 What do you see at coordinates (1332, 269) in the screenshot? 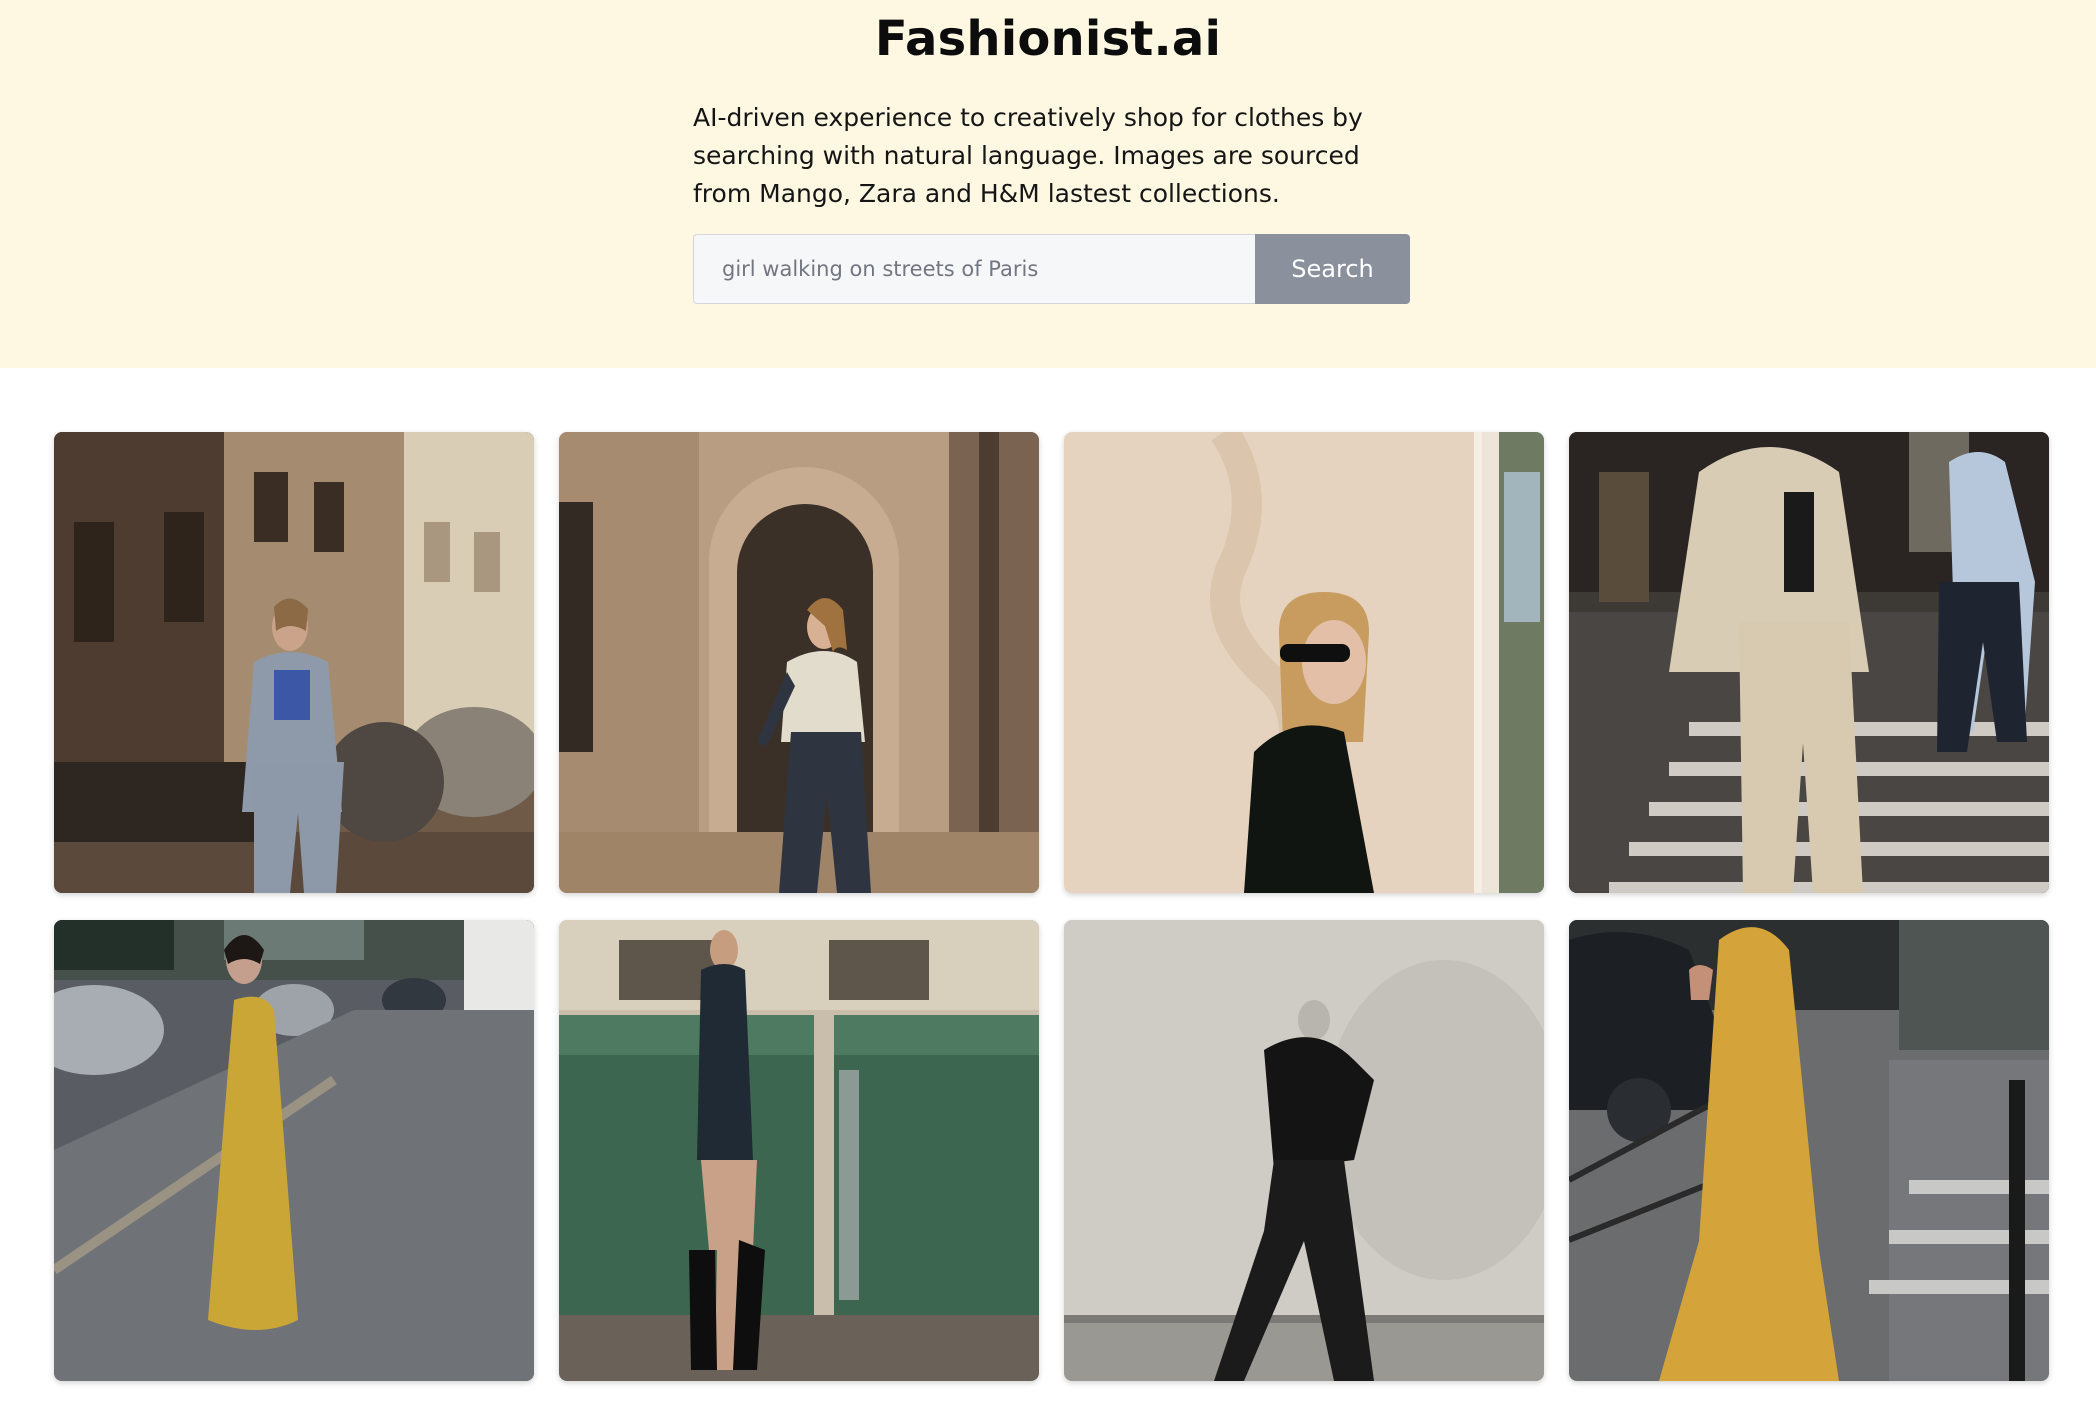
I see `search-button: Search` at bounding box center [1332, 269].